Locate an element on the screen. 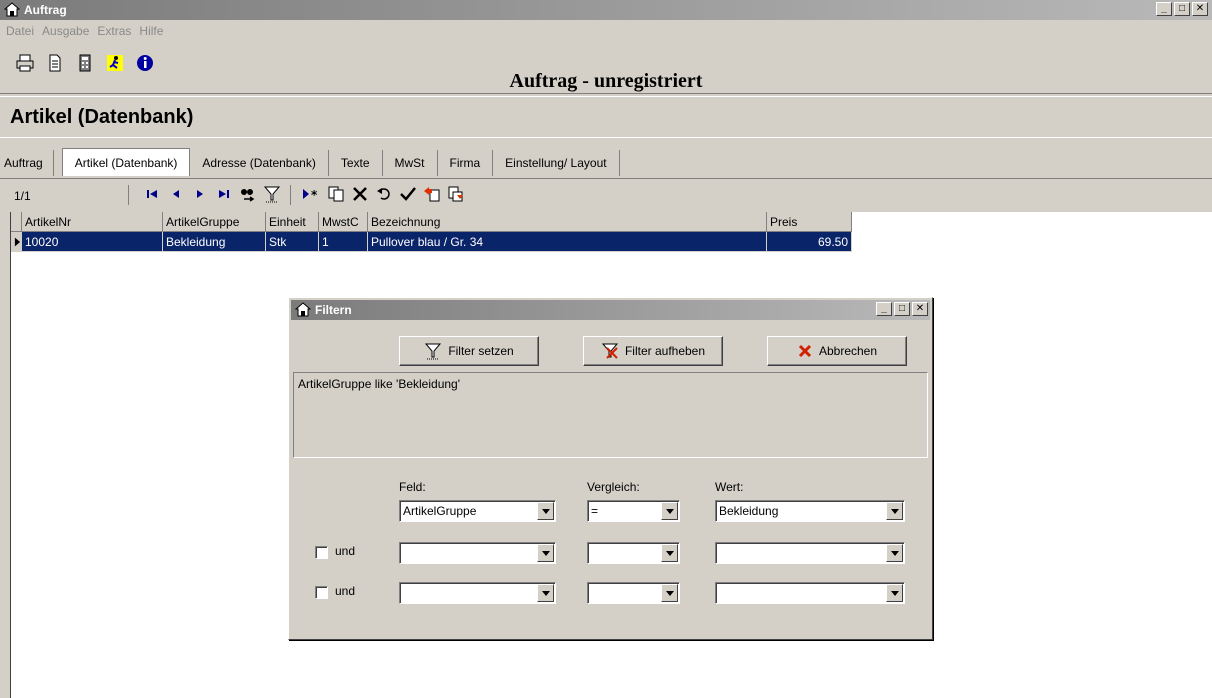 This screenshot has width=1212, height=698. confirm-check-icon is located at coordinates (408, 194).